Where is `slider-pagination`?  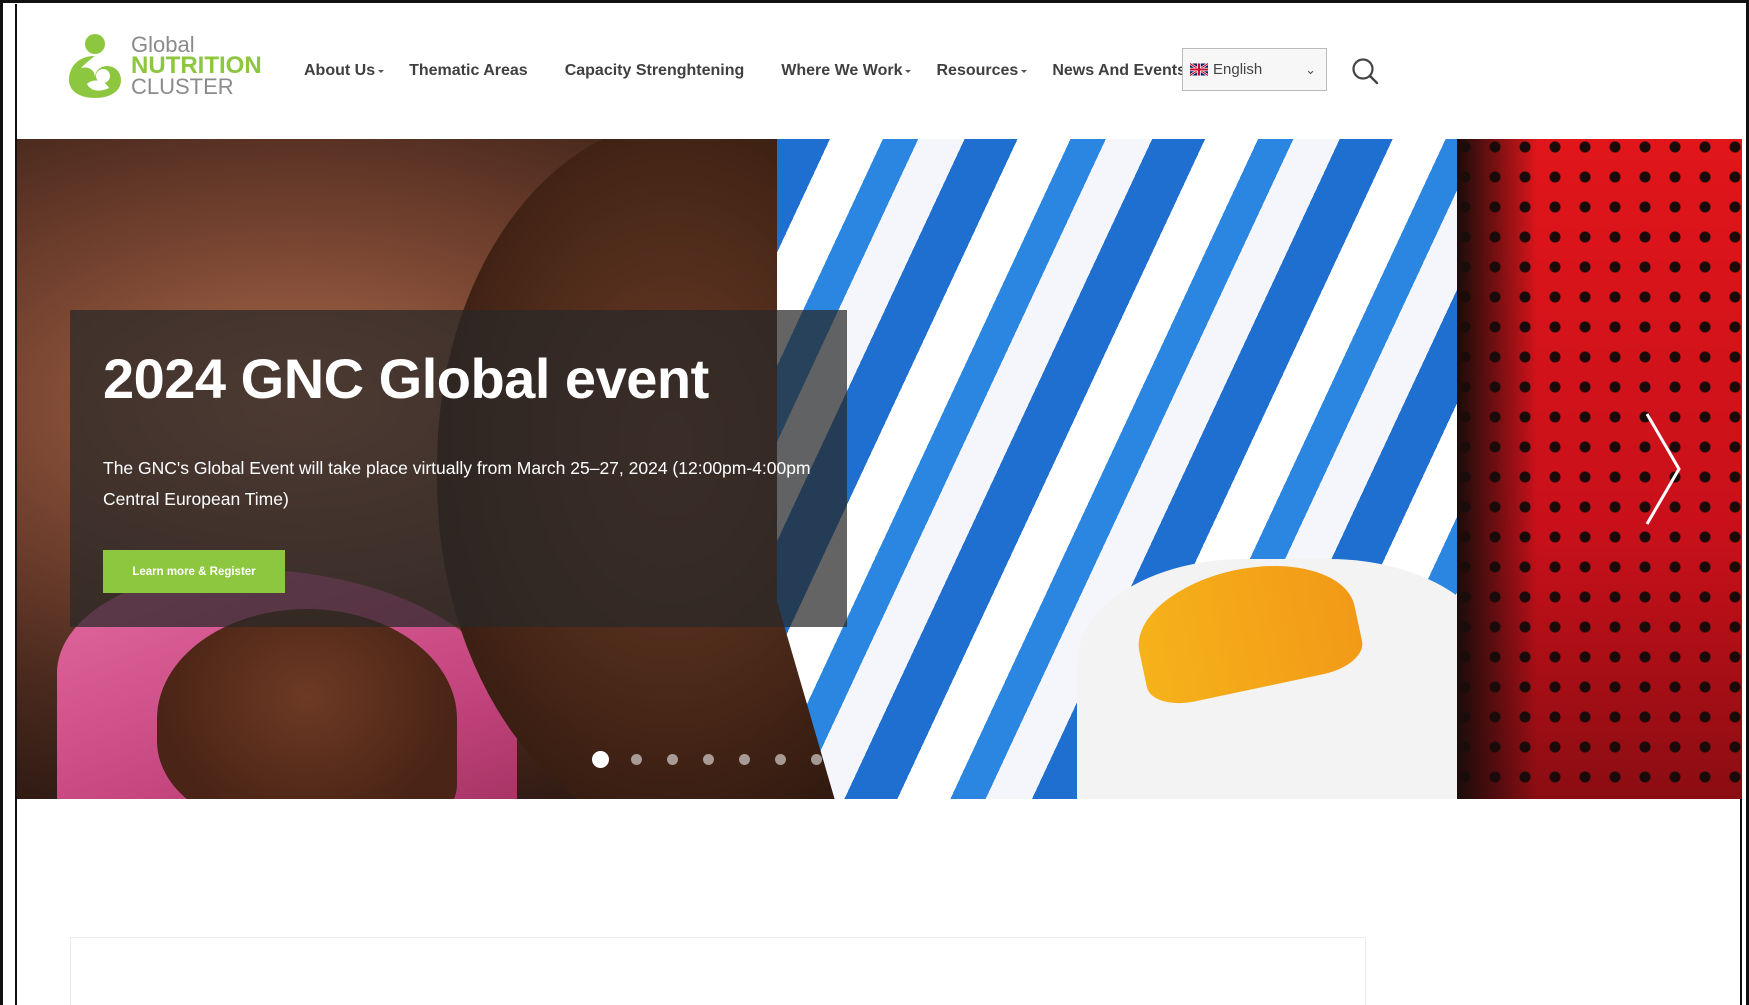
slider-pagination is located at coordinates (719, 759).